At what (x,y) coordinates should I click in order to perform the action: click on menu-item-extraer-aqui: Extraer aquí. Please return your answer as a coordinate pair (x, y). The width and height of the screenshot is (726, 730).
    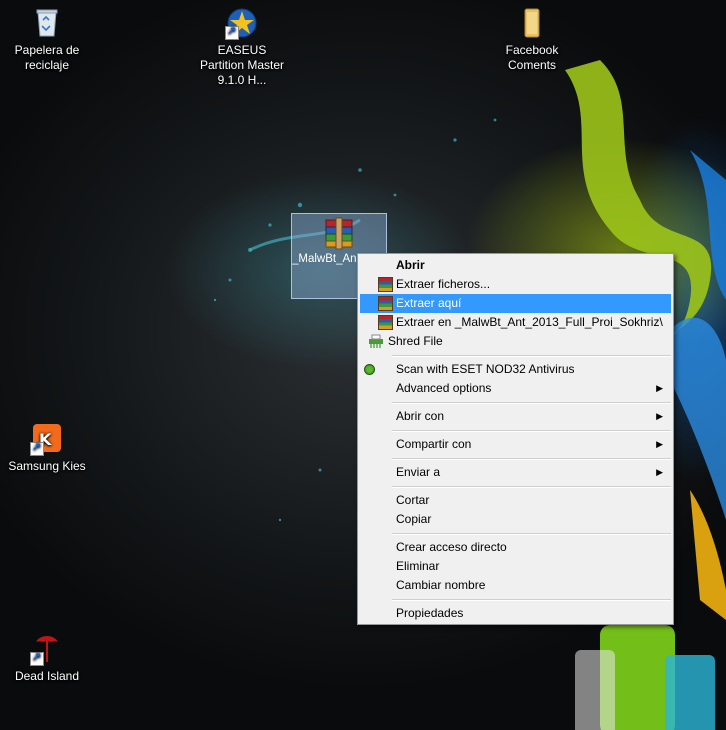
    Looking at the image, I should click on (515, 303).